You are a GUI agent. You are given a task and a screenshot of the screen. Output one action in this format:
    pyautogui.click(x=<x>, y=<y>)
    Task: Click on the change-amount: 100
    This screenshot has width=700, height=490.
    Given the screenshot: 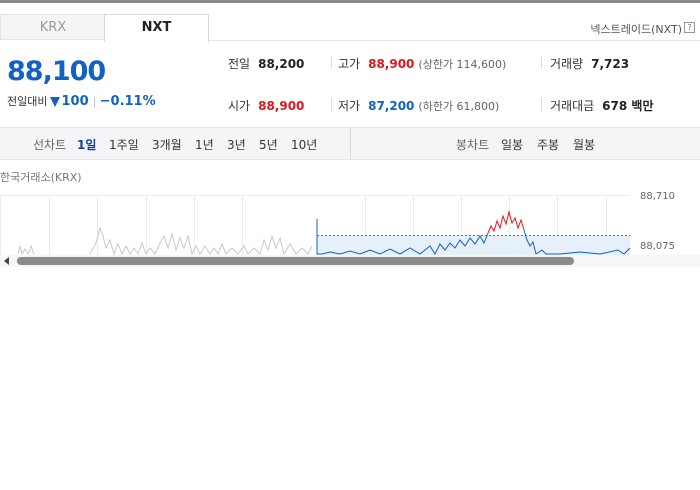 What is the action you would take?
    pyautogui.click(x=75, y=101)
    